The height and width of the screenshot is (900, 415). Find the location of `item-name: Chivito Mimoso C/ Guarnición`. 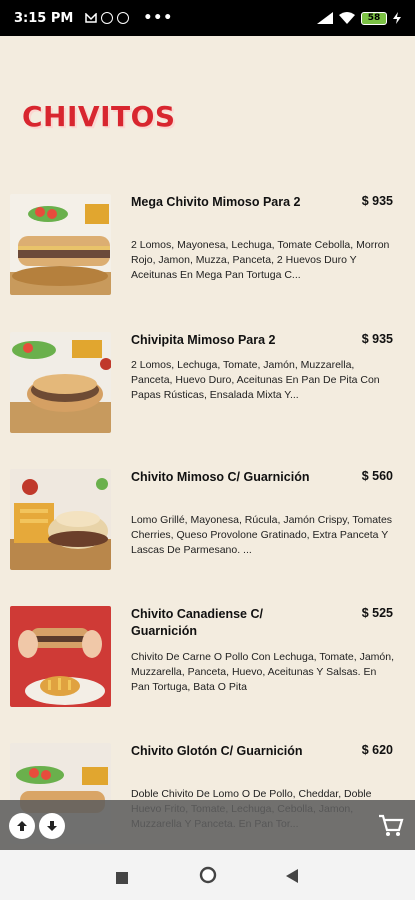

item-name: Chivito Mimoso C/ Guarnición is located at coordinates (220, 477).